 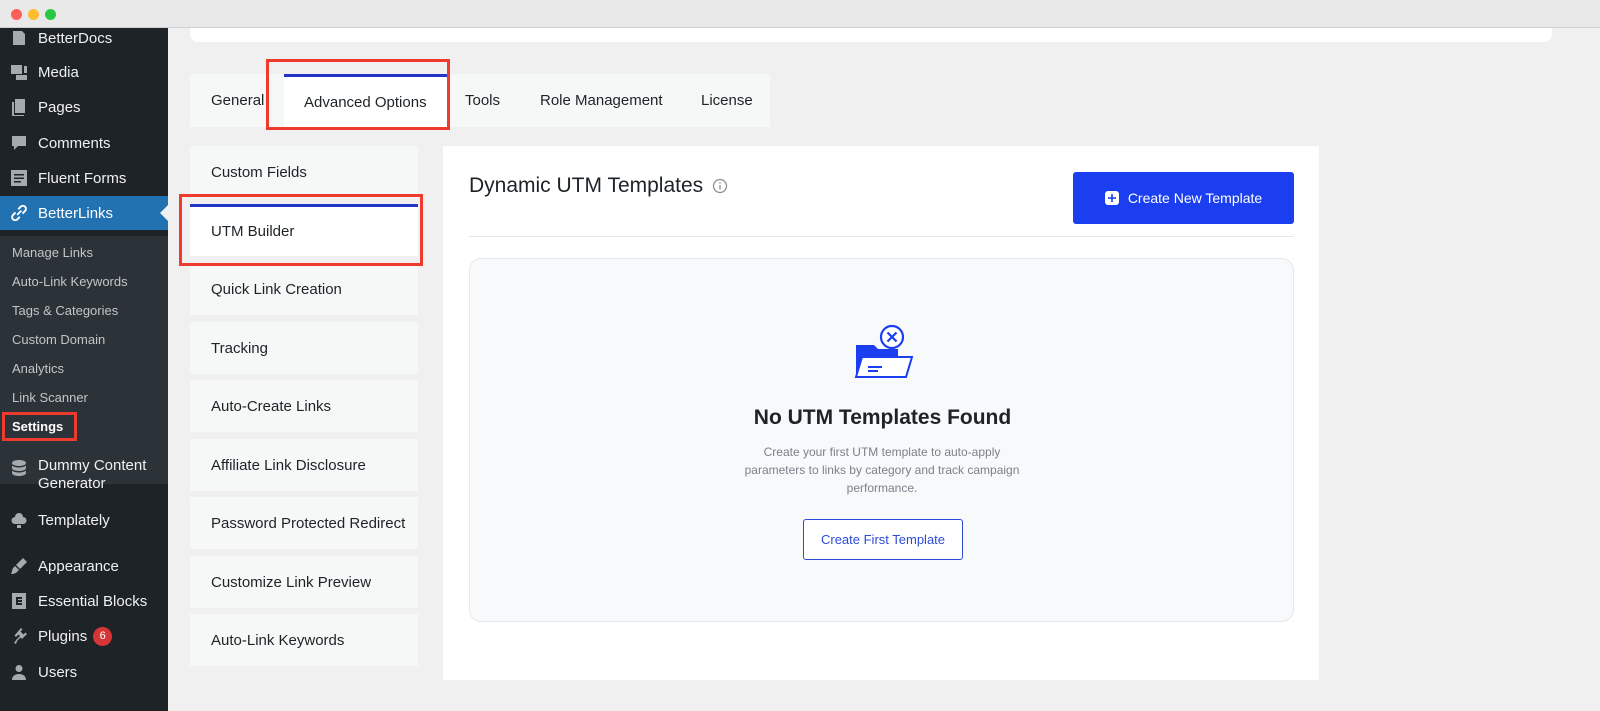 What do you see at coordinates (1111, 198) in the screenshot?
I see `plus-square-icon` at bounding box center [1111, 198].